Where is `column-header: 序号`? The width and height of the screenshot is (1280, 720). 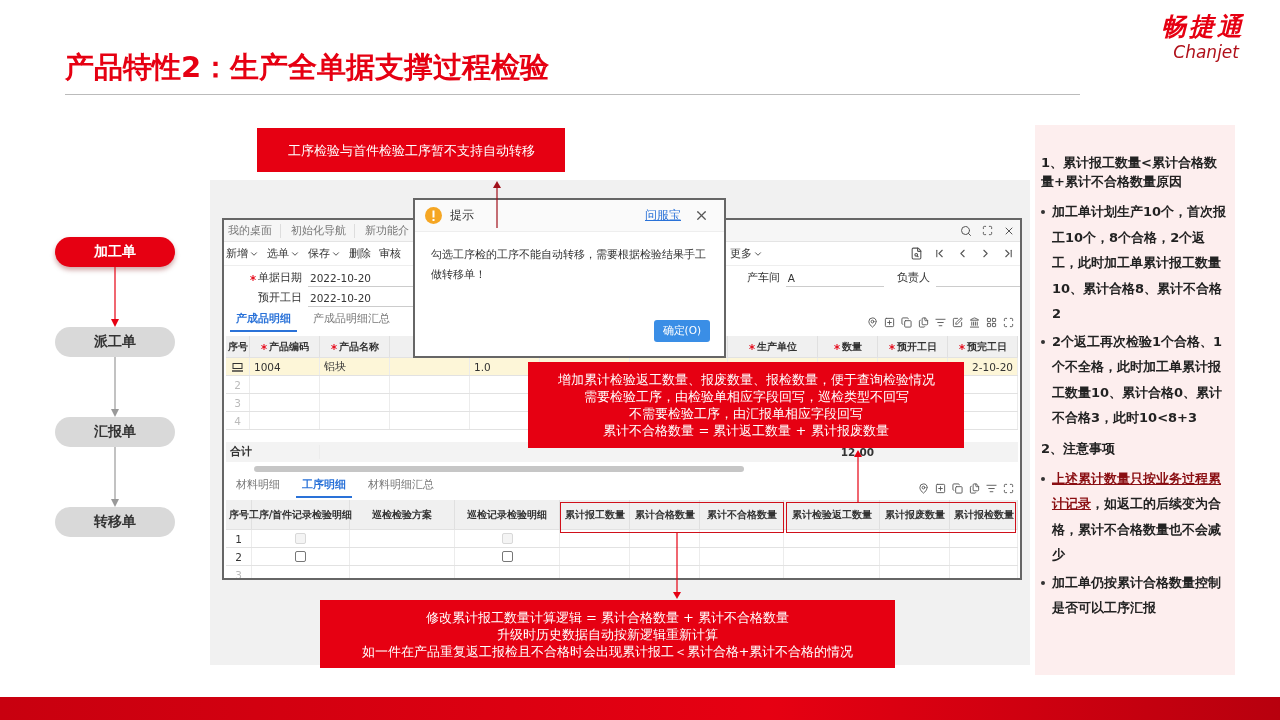 column-header: 序号 is located at coordinates (238, 346).